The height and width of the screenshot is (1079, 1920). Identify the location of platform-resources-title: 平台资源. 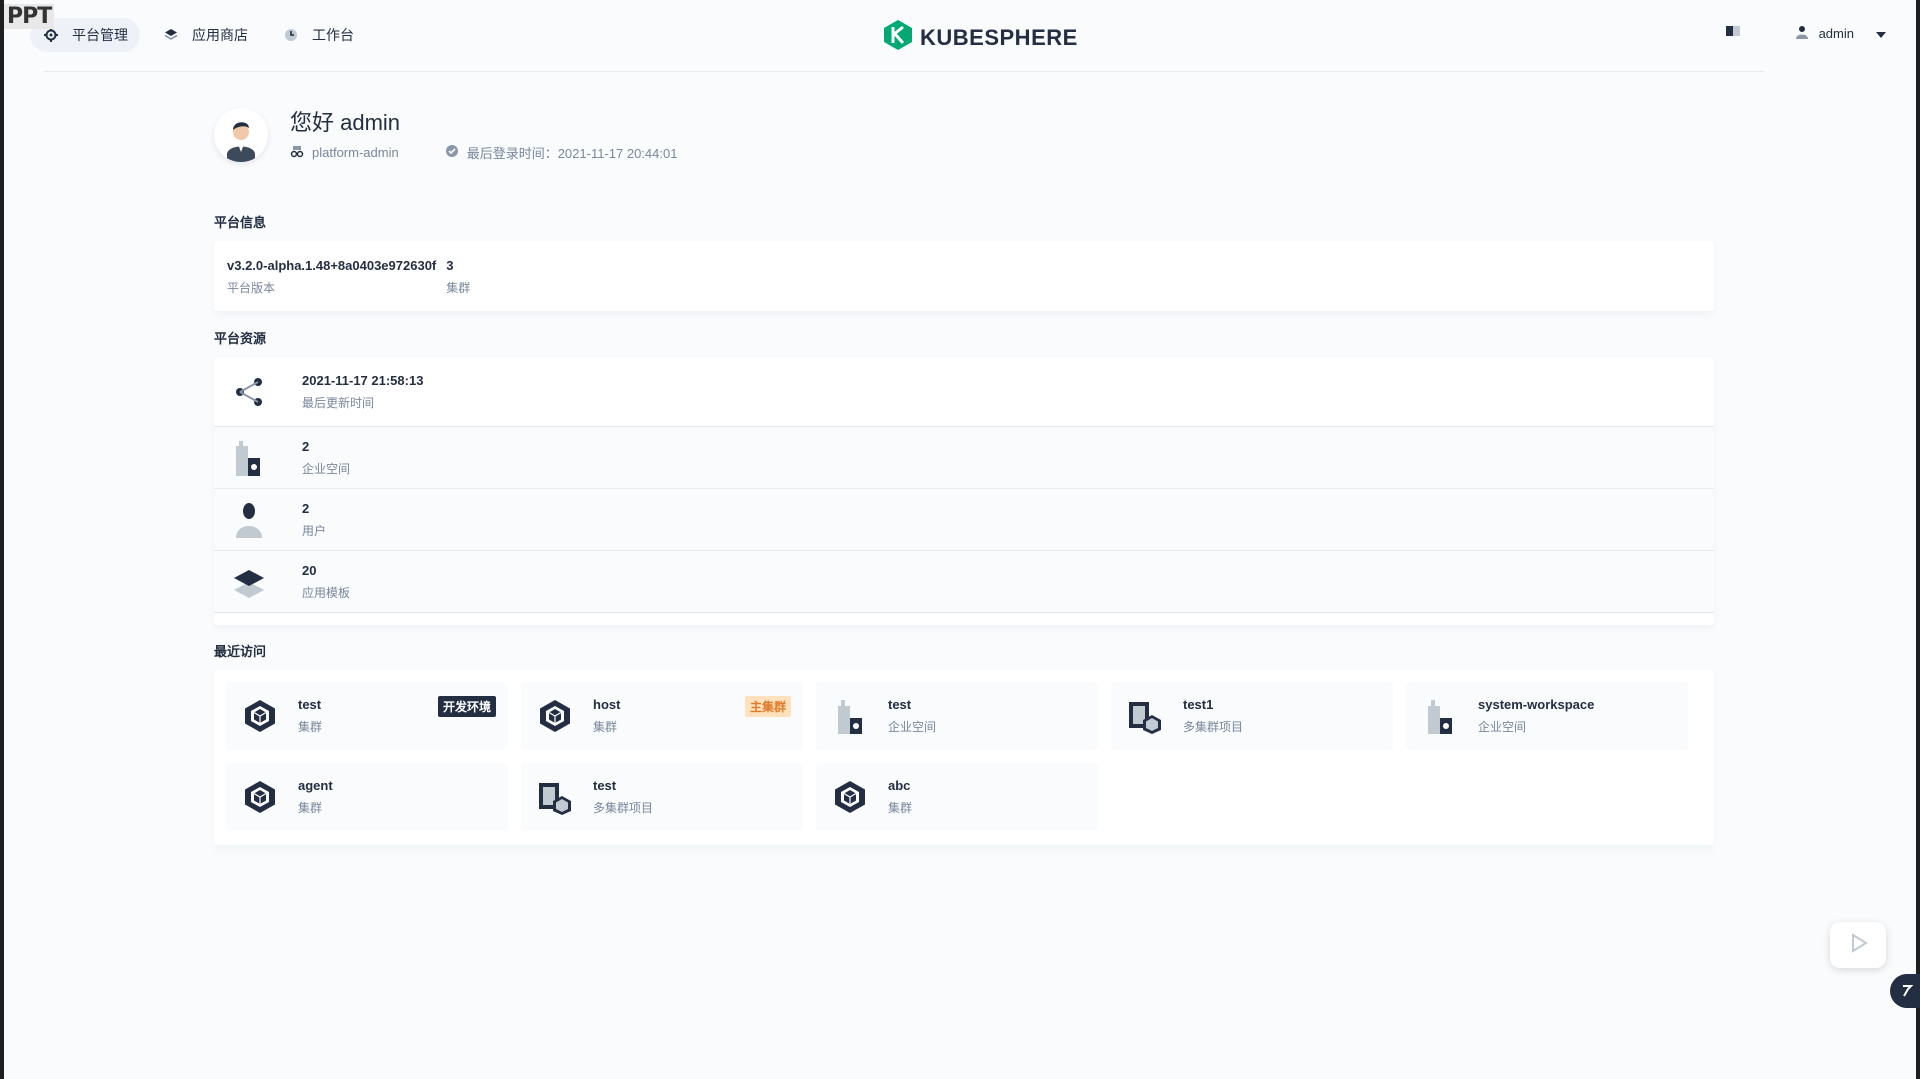
(240, 338).